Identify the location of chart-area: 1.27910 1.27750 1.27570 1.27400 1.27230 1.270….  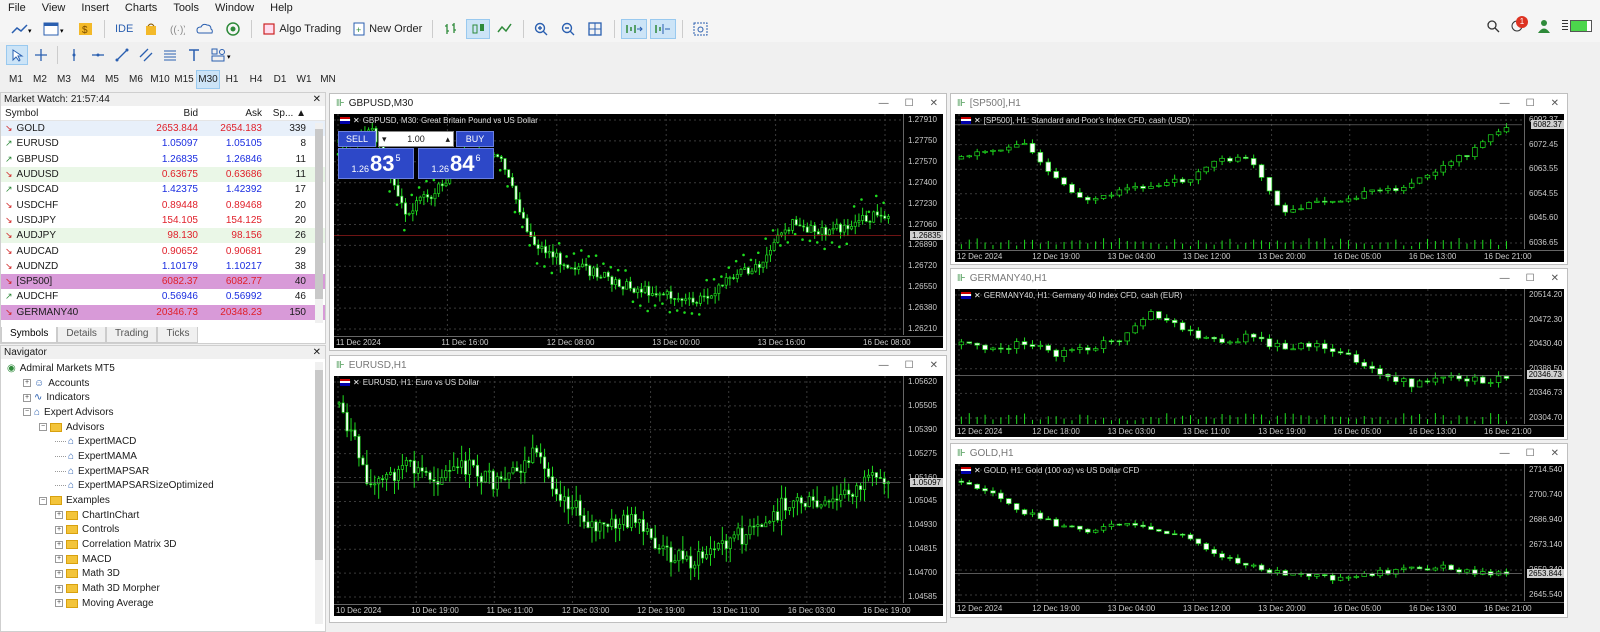
(638, 231).